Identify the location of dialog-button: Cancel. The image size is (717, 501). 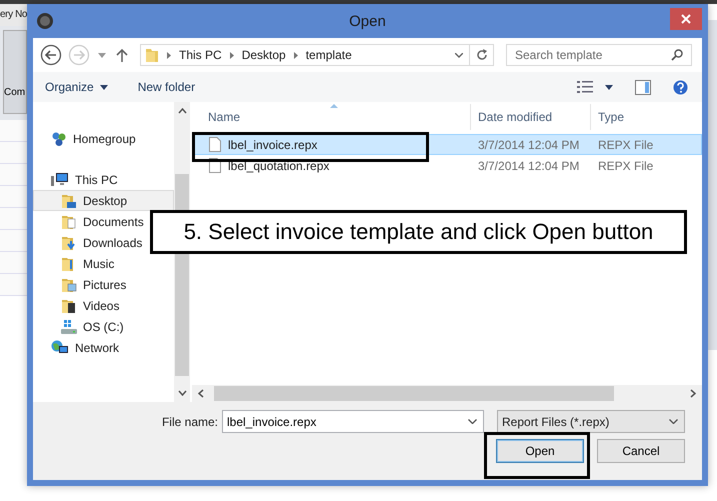
(641, 451).